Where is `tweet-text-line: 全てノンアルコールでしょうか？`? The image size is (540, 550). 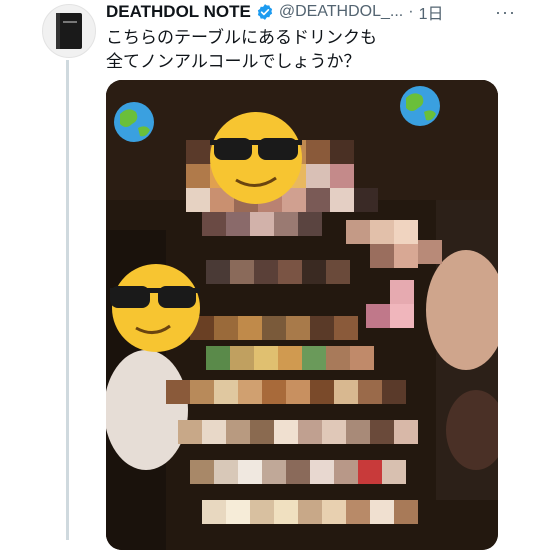
tweet-text-line: 全てノンアルコールでしょうか？ is located at coordinates (233, 62).